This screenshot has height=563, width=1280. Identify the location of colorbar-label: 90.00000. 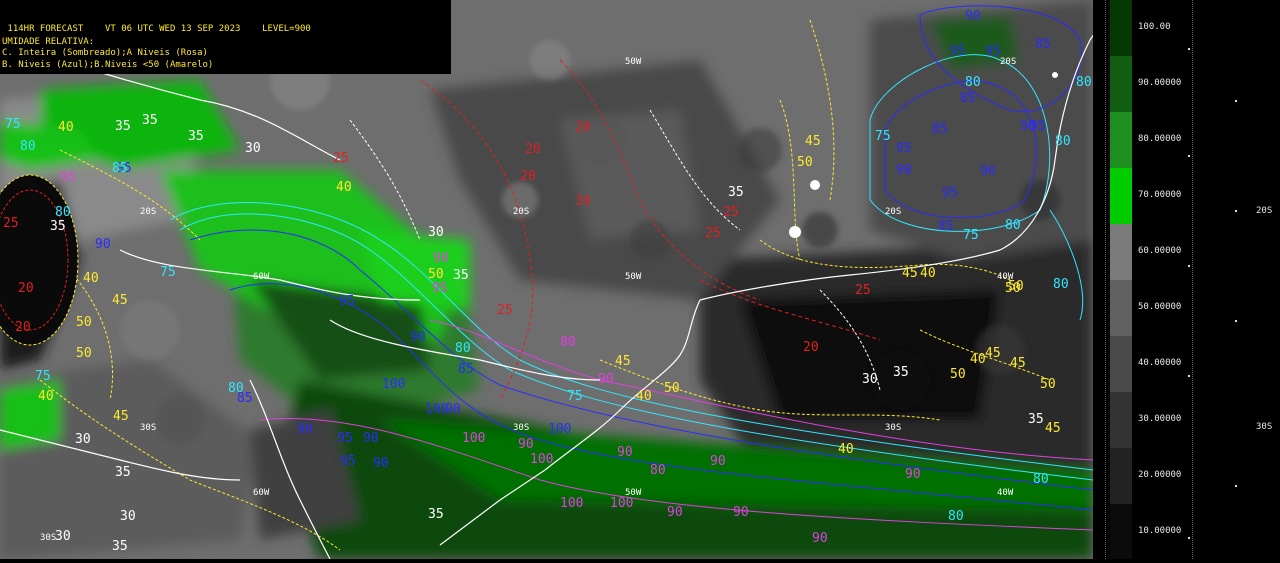
(1160, 83).